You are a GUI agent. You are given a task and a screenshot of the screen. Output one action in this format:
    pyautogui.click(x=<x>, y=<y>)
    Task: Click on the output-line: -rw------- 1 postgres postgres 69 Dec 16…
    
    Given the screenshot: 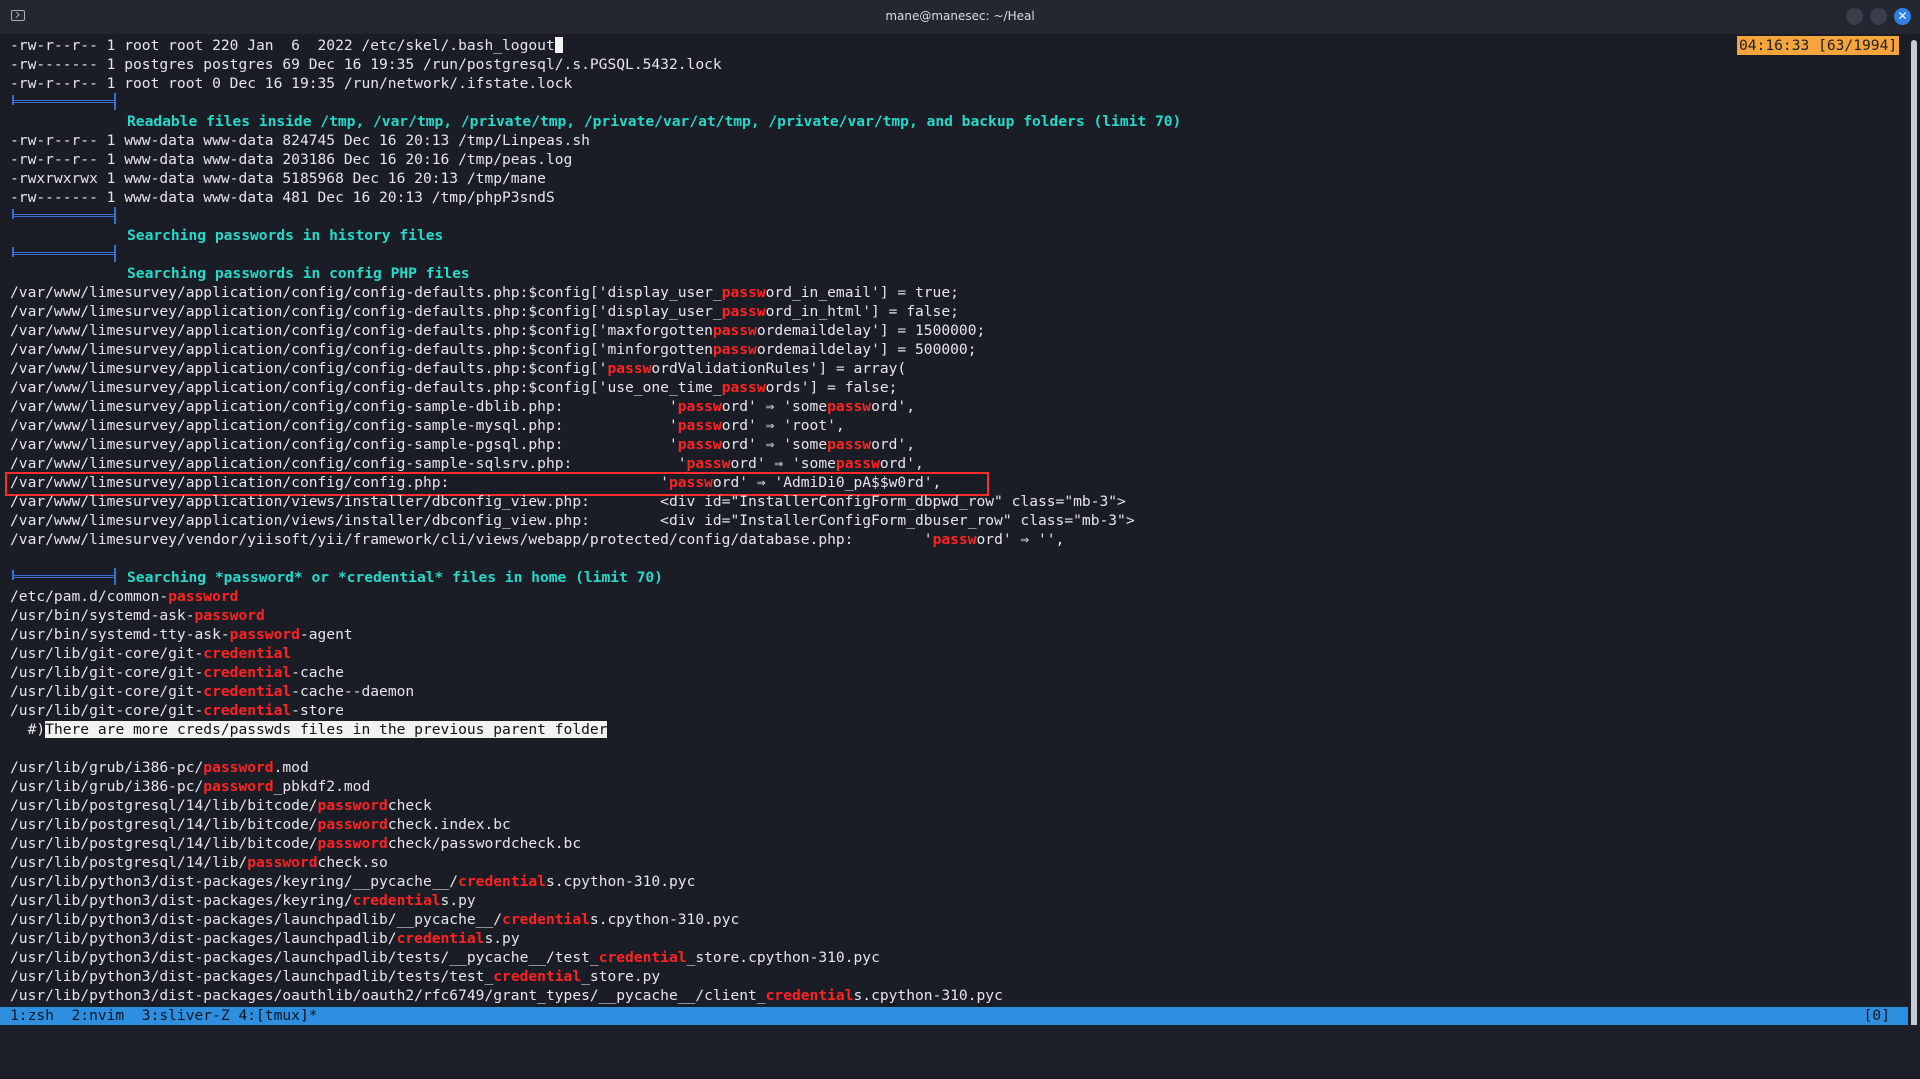 What is the action you would take?
    pyautogui.click(x=366, y=64)
    